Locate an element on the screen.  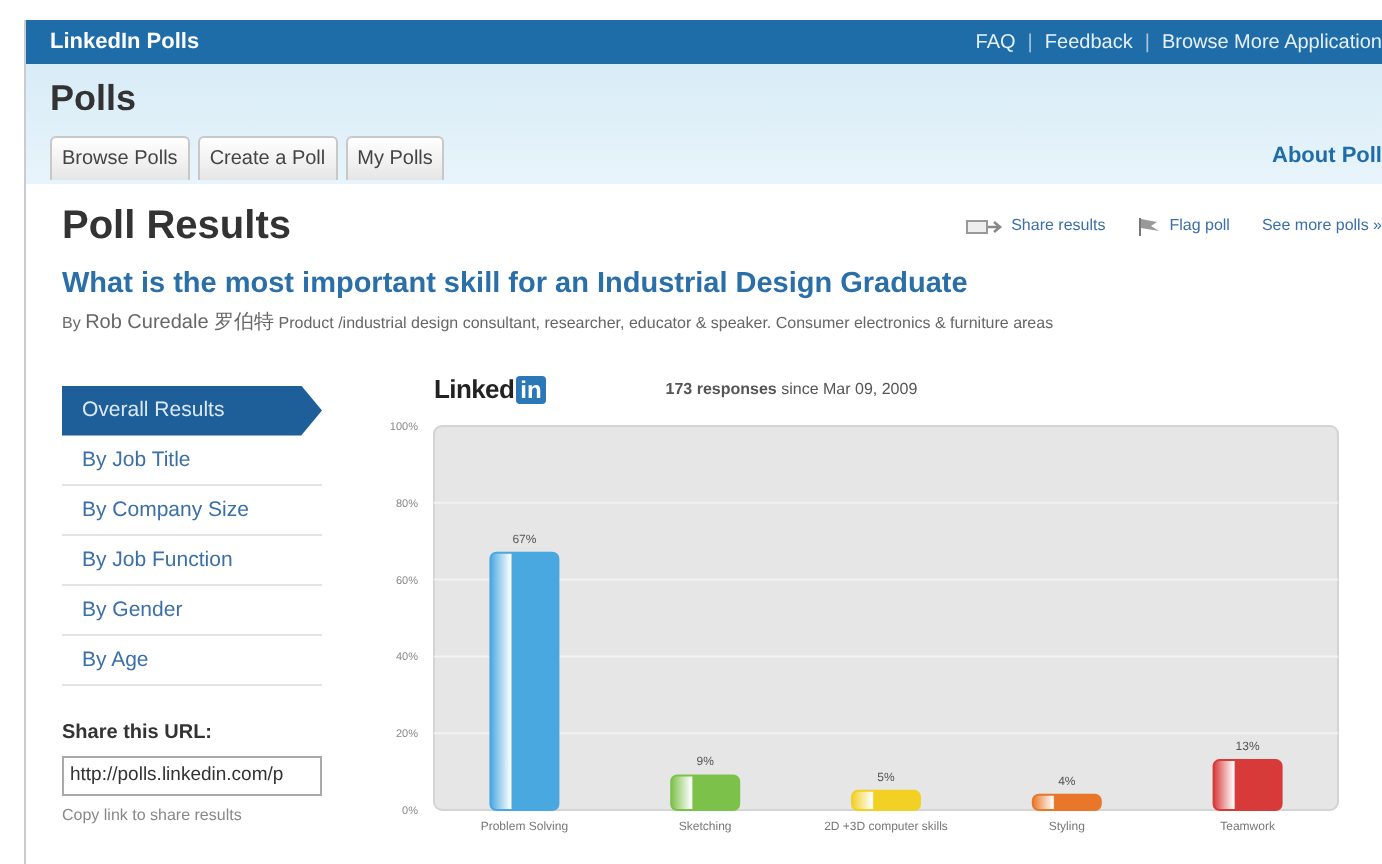
poll-question: What is the most important skill for an Industrial Design Graduate is located at coordinates (722, 286).